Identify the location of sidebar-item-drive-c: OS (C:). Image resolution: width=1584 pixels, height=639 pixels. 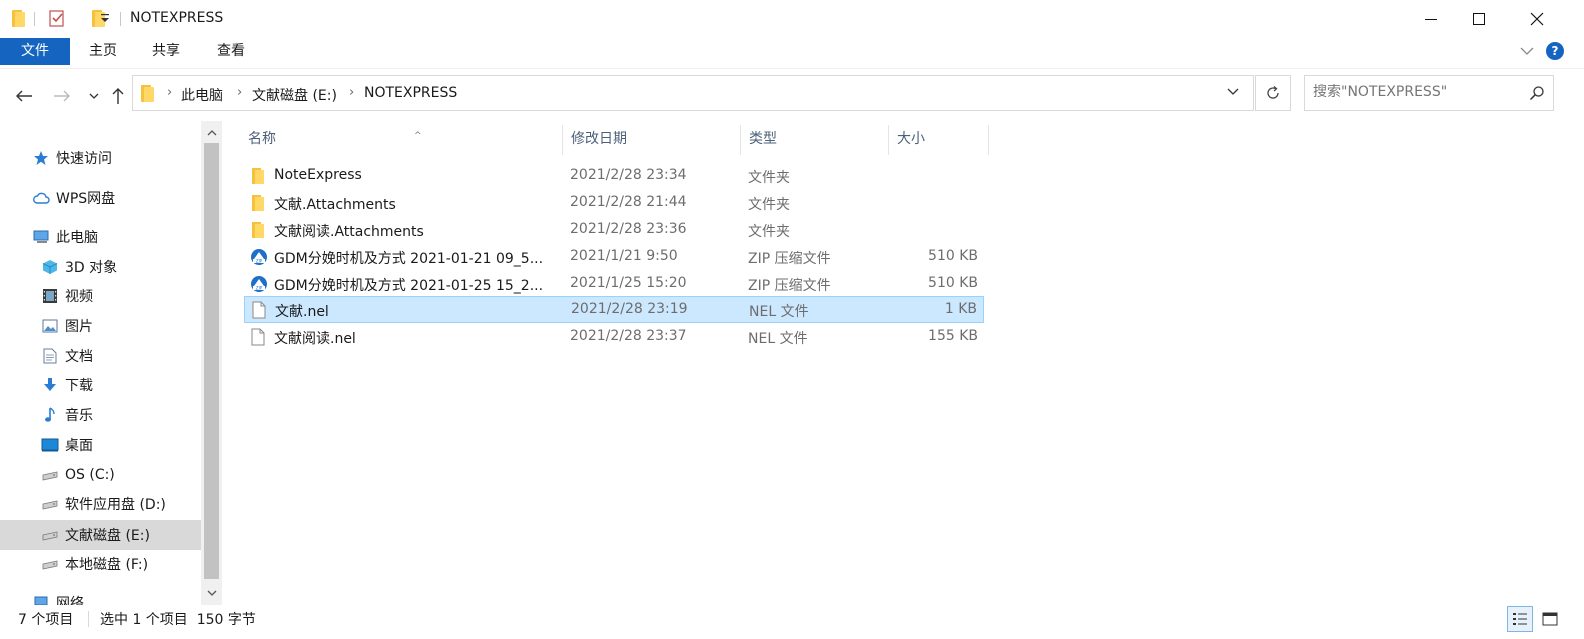
(78, 475).